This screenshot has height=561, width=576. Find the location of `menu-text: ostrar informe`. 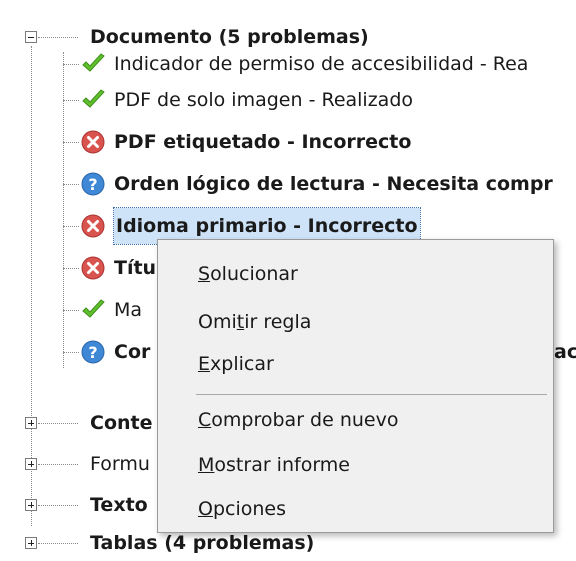

menu-text: ostrar informe is located at coordinates (282, 465).